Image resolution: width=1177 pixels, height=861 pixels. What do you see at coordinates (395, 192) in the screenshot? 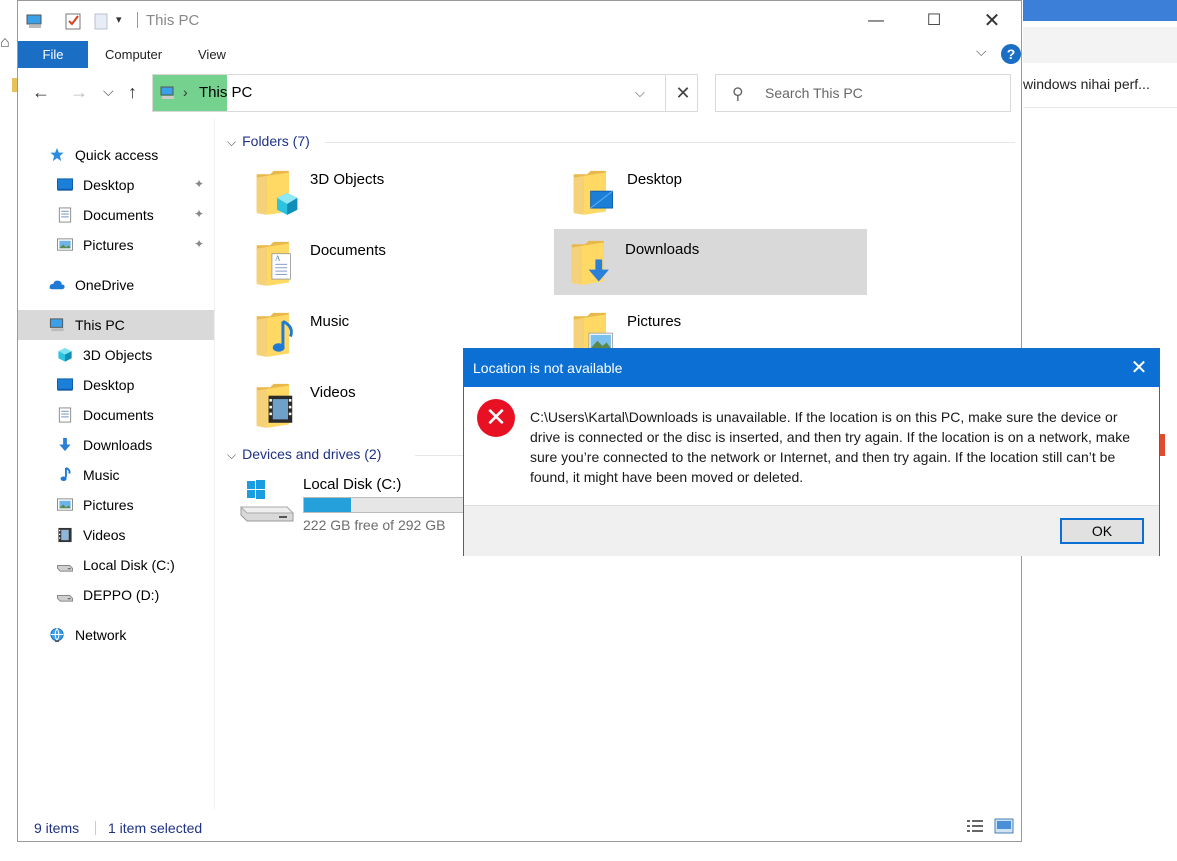
I see `folder-tile-3d-objects: 3D Objects` at bounding box center [395, 192].